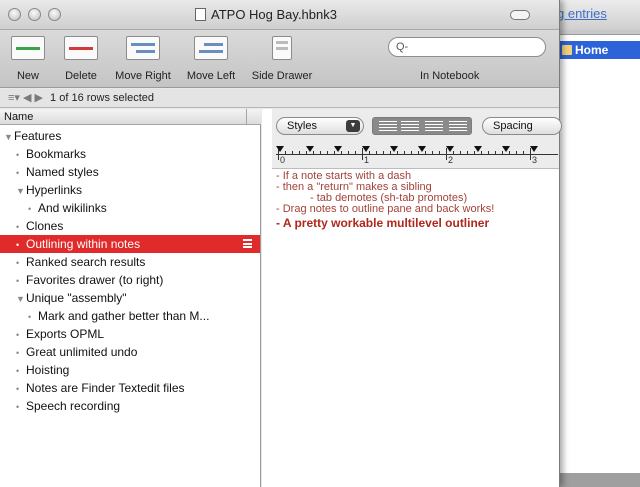 This screenshot has width=640, height=487. What do you see at coordinates (582, 13) in the screenshot?
I see `background-window-title: g entries` at bounding box center [582, 13].